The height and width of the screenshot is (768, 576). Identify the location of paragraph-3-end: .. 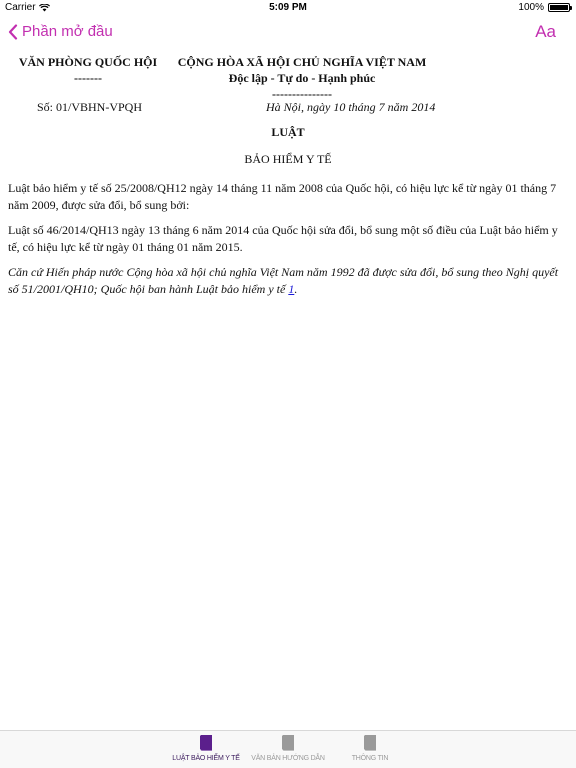
(296, 288).